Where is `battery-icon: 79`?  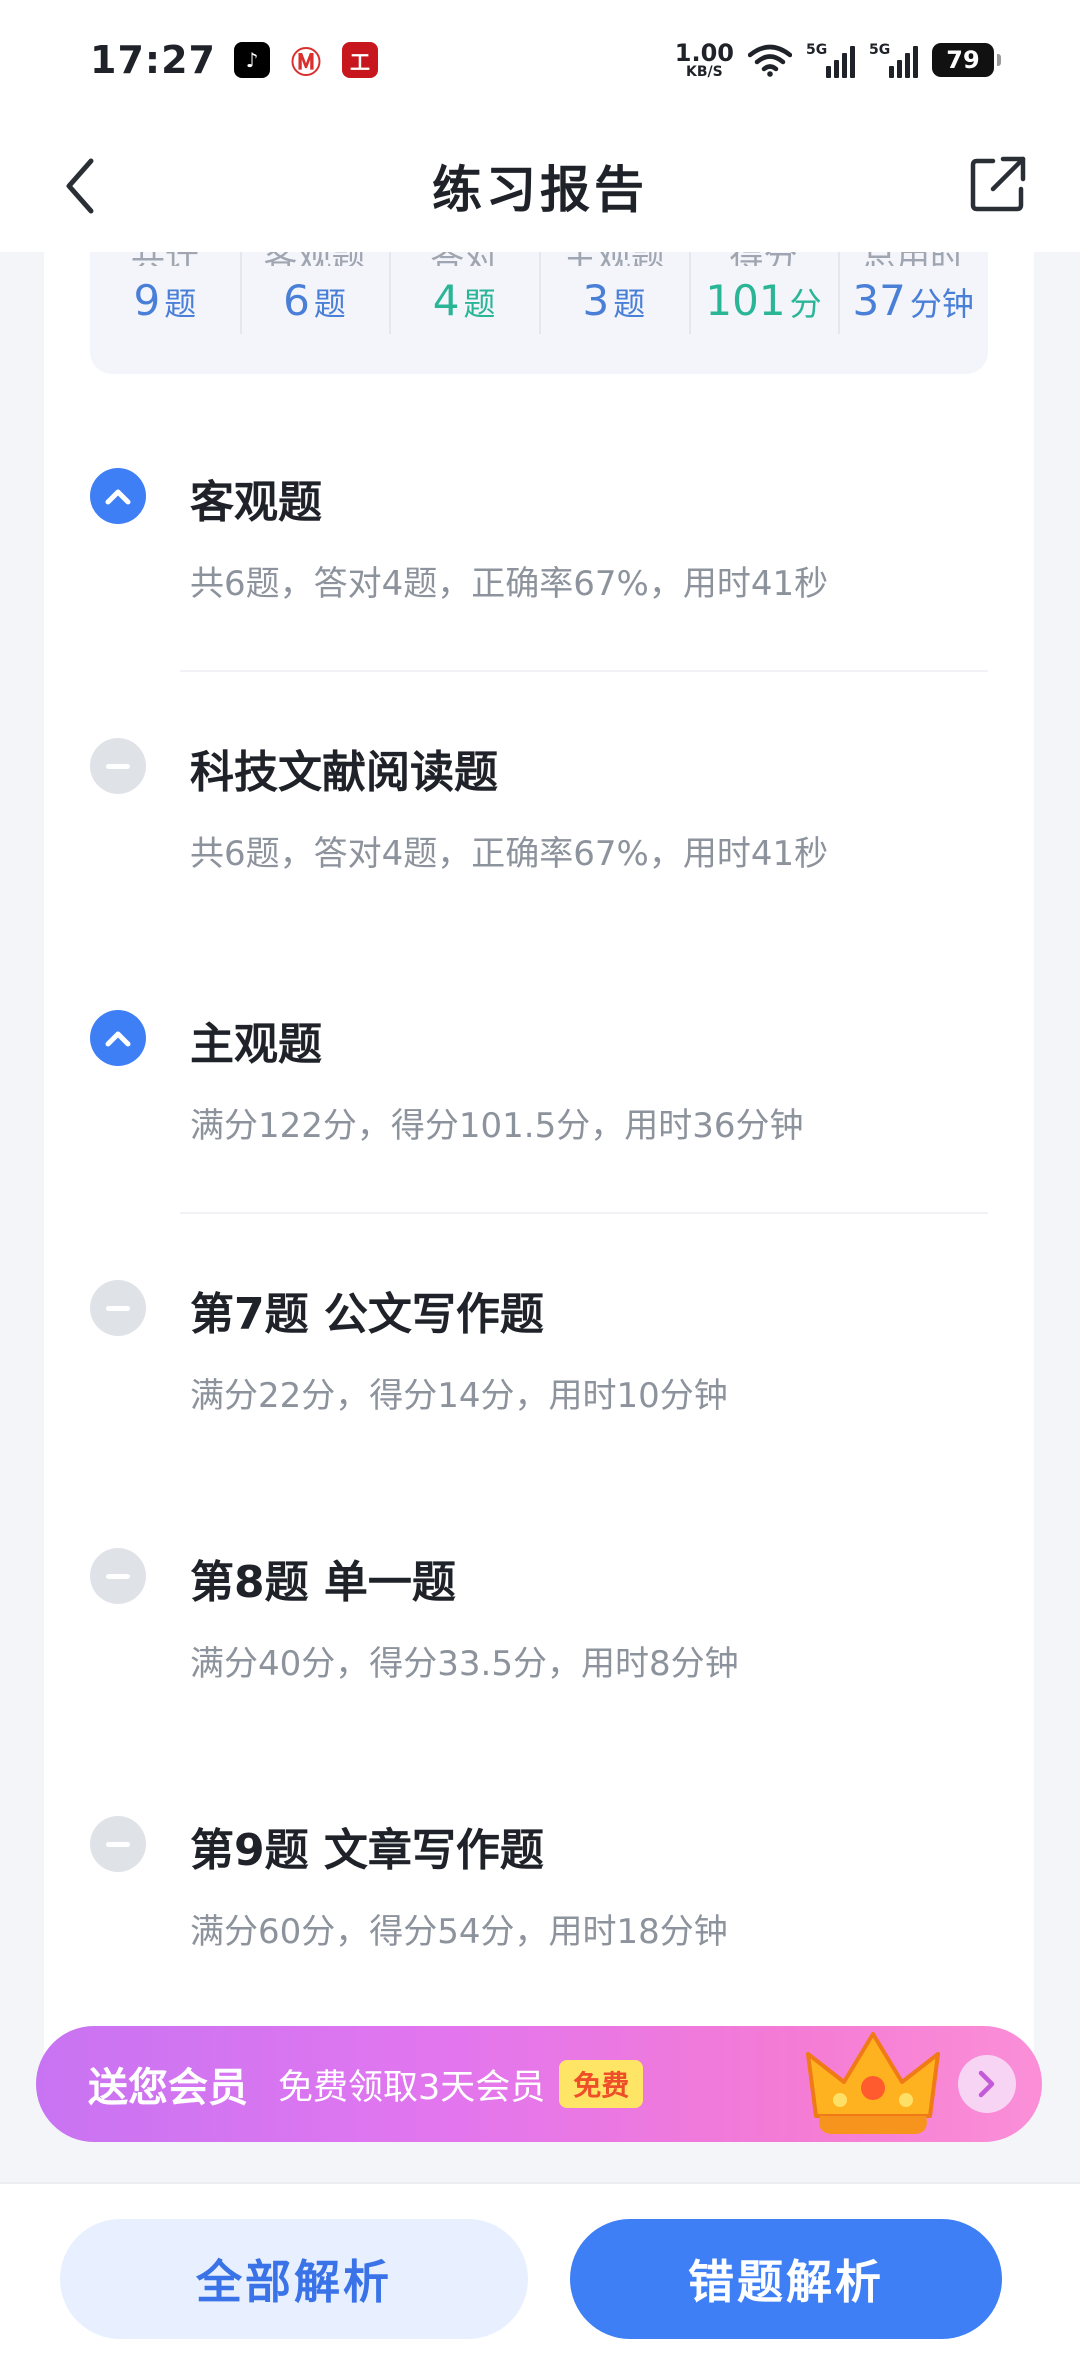 battery-icon: 79 is located at coordinates (966, 60).